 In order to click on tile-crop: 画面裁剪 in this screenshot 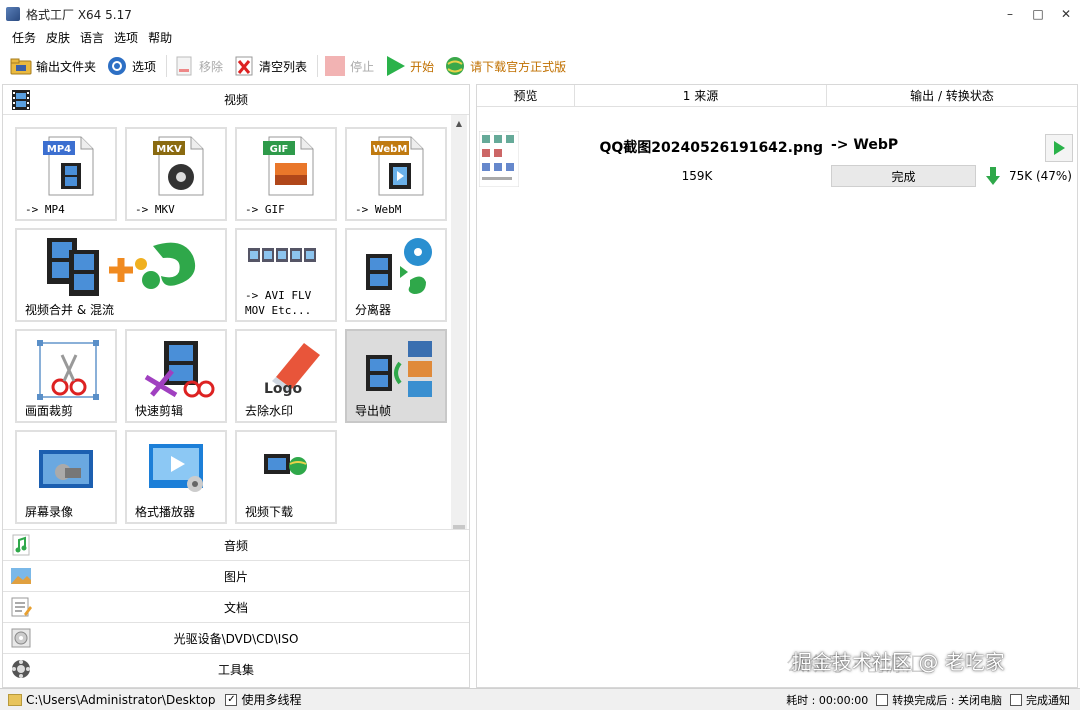, I will do `click(66, 376)`.